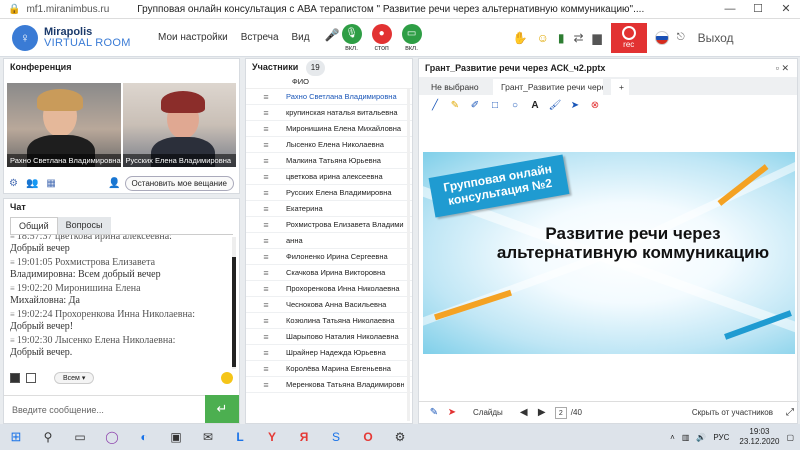 This screenshot has width=800, height=450. Describe the element at coordinates (48, 437) in the screenshot. I see `search-icon: ⚲` at that location.